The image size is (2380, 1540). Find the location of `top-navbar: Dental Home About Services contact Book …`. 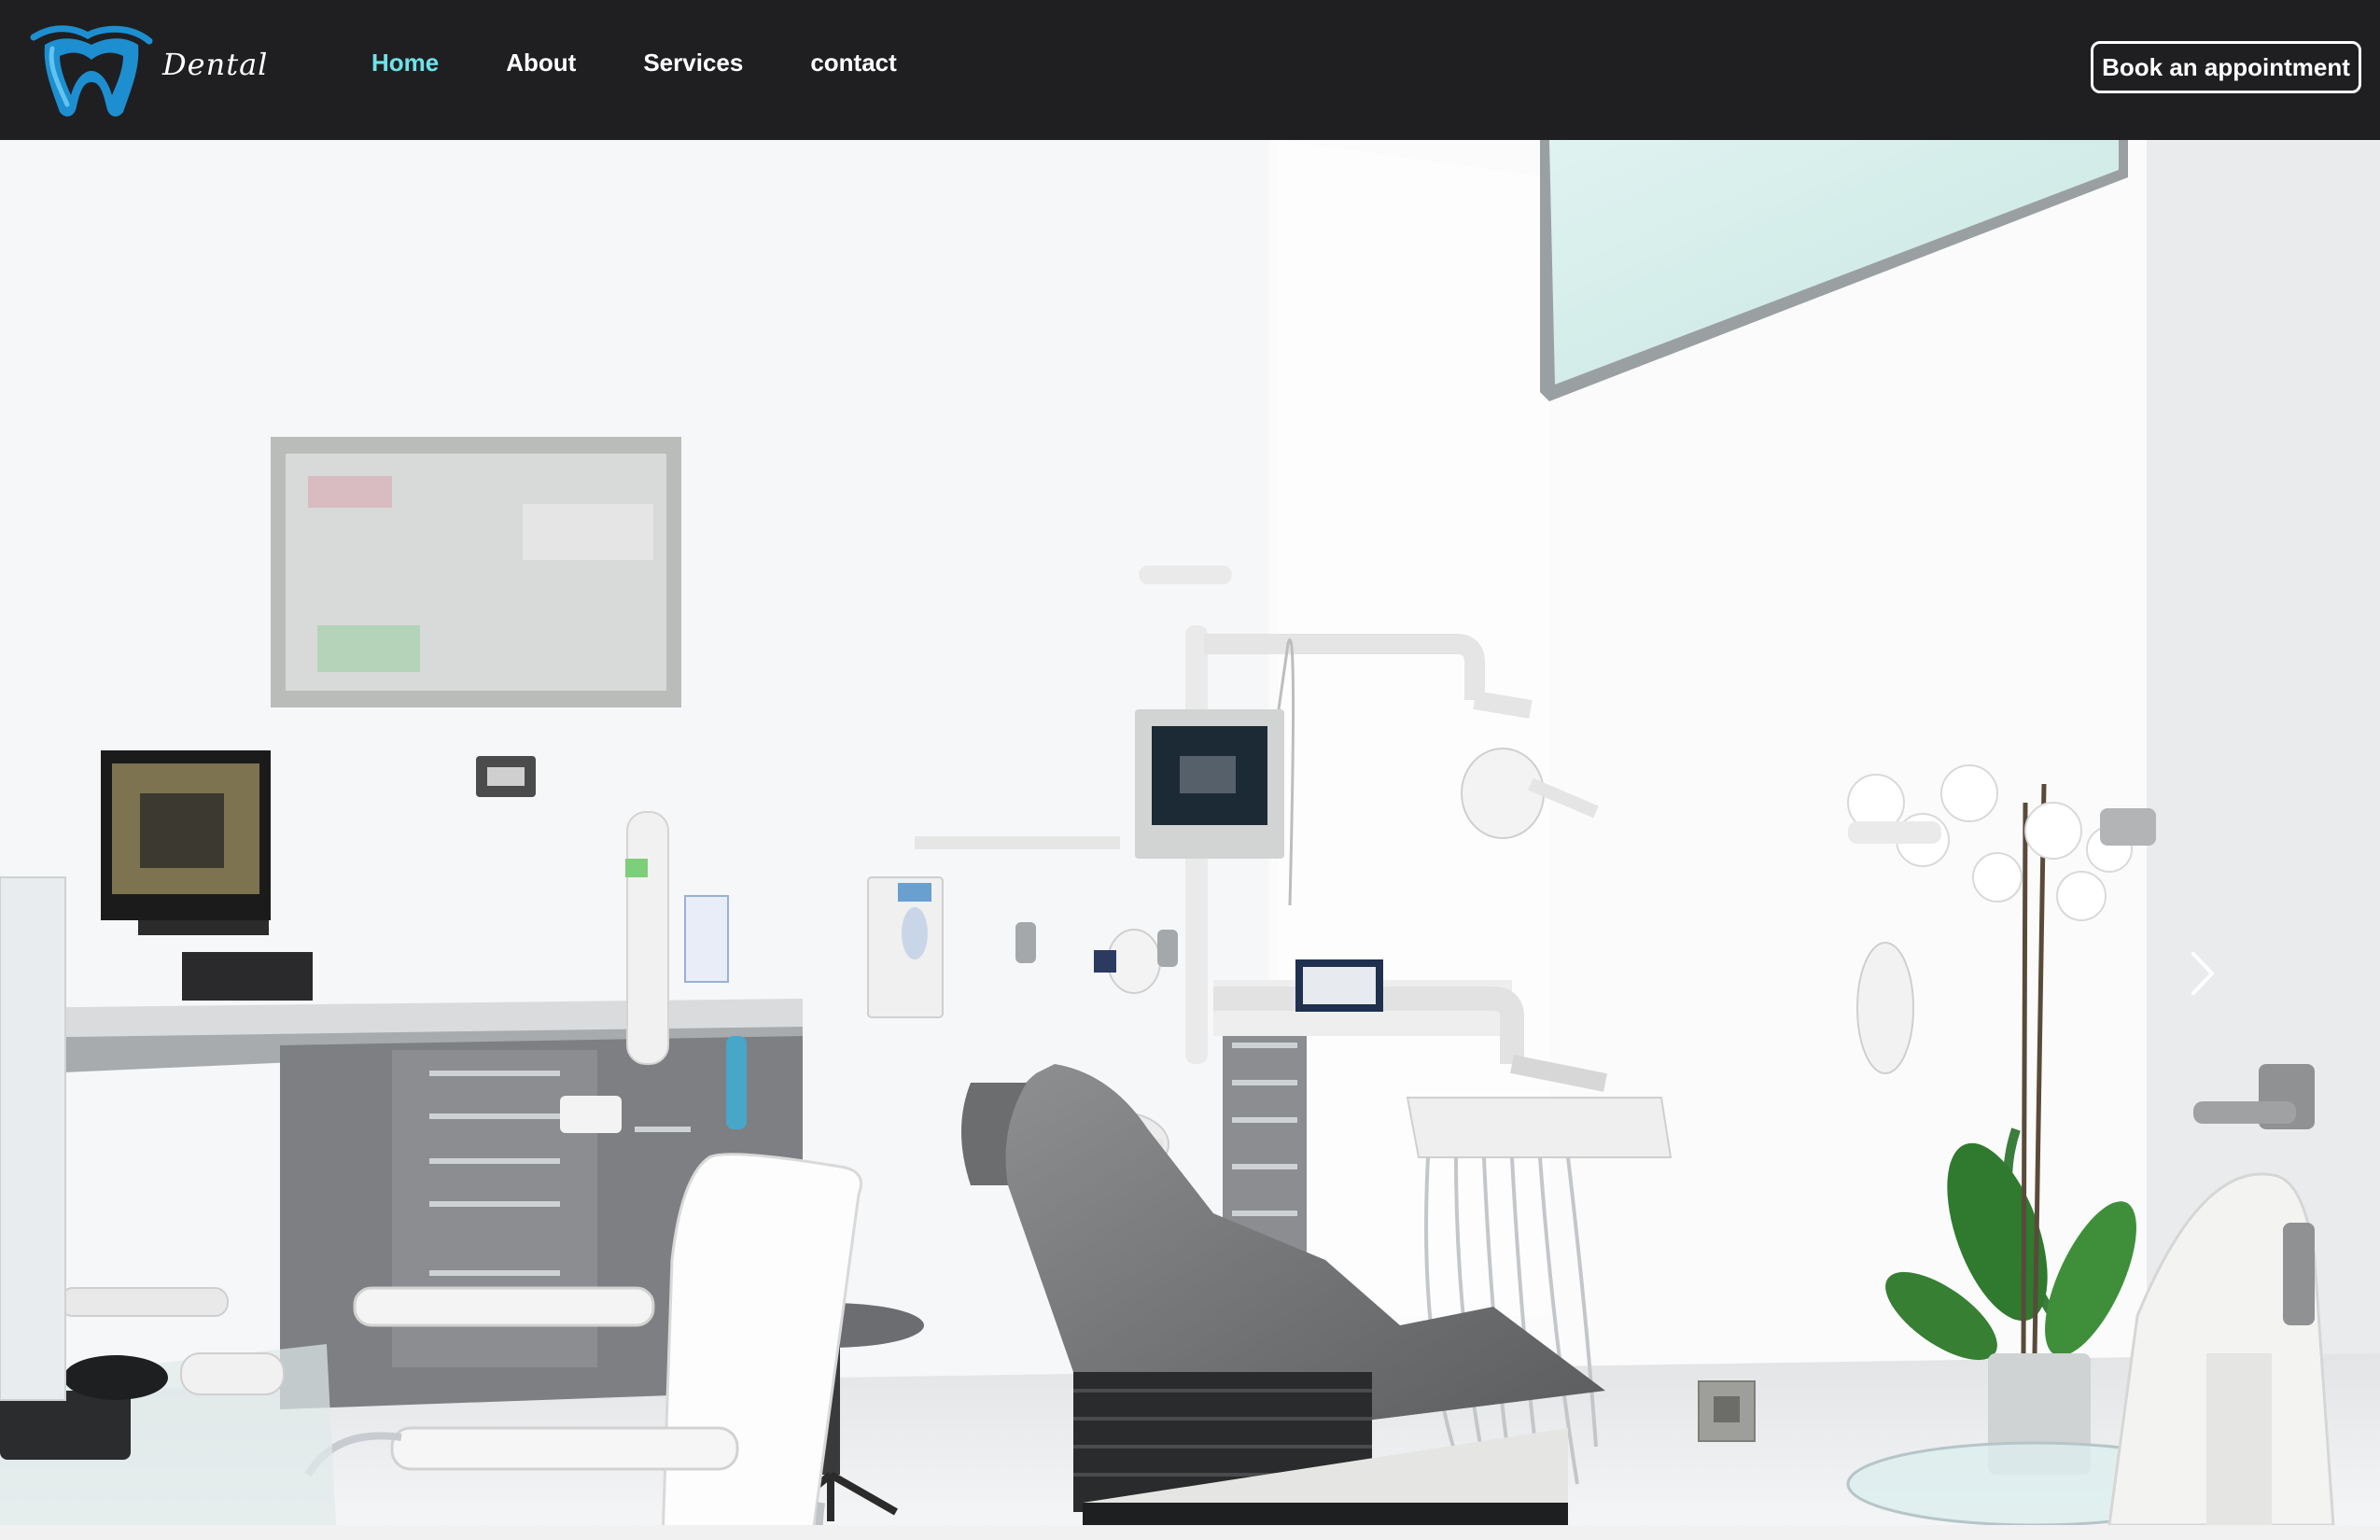

top-navbar: Dental Home About Services contact Book … is located at coordinates (1190, 70).